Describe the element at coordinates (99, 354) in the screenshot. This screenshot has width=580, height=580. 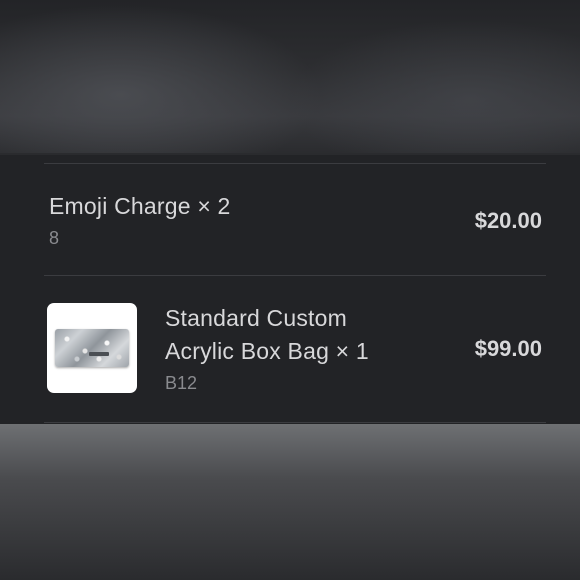
I see `clasp-icon` at that location.